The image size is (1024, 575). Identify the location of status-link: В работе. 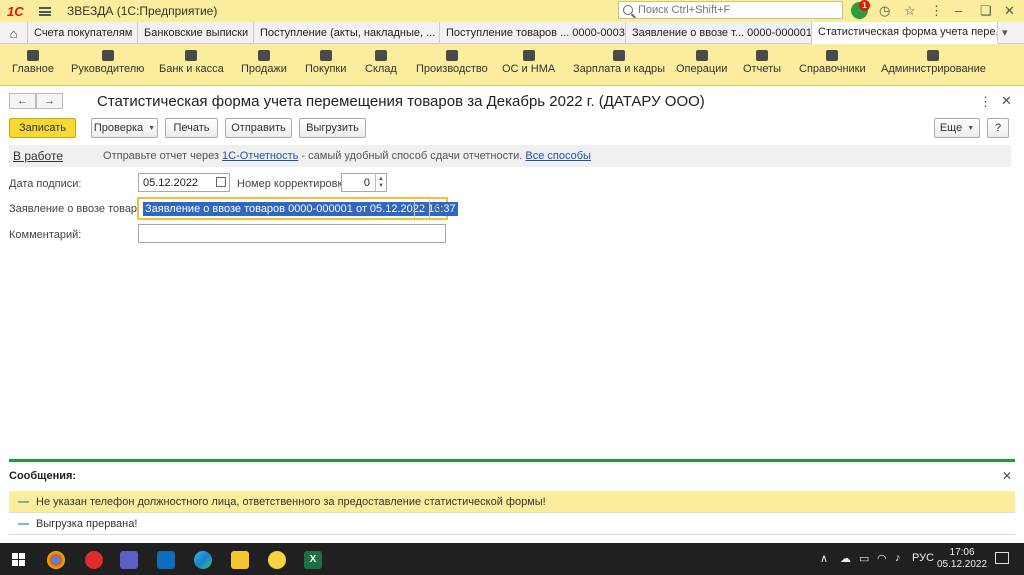
(38, 156).